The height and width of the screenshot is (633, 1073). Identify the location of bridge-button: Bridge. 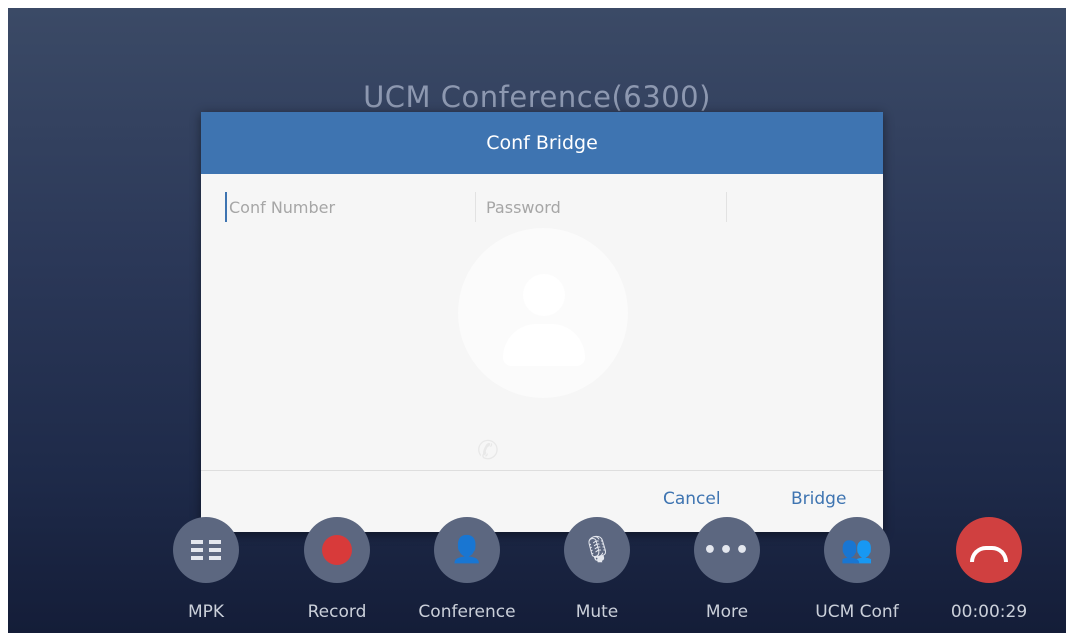
(818, 499).